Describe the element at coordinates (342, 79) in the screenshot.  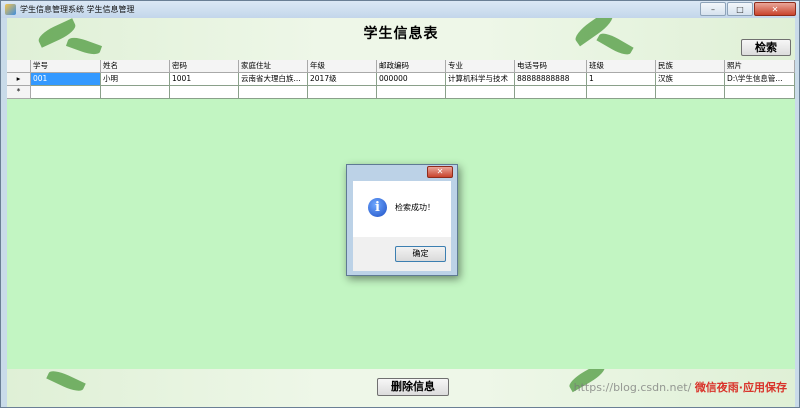
I see `table-cell: 2017级` at that location.